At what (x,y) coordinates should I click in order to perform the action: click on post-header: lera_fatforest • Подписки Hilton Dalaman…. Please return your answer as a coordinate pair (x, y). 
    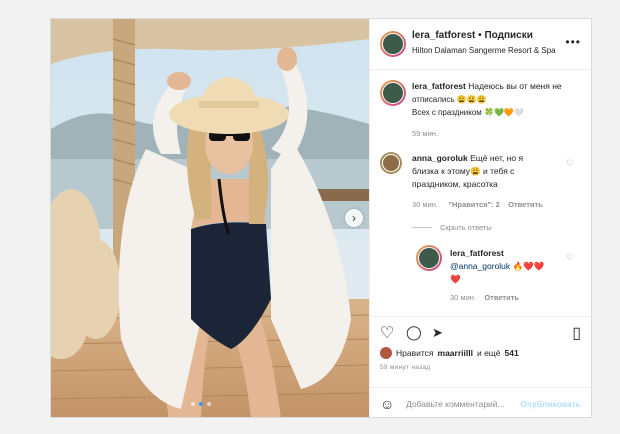
    Looking at the image, I should click on (480, 44).